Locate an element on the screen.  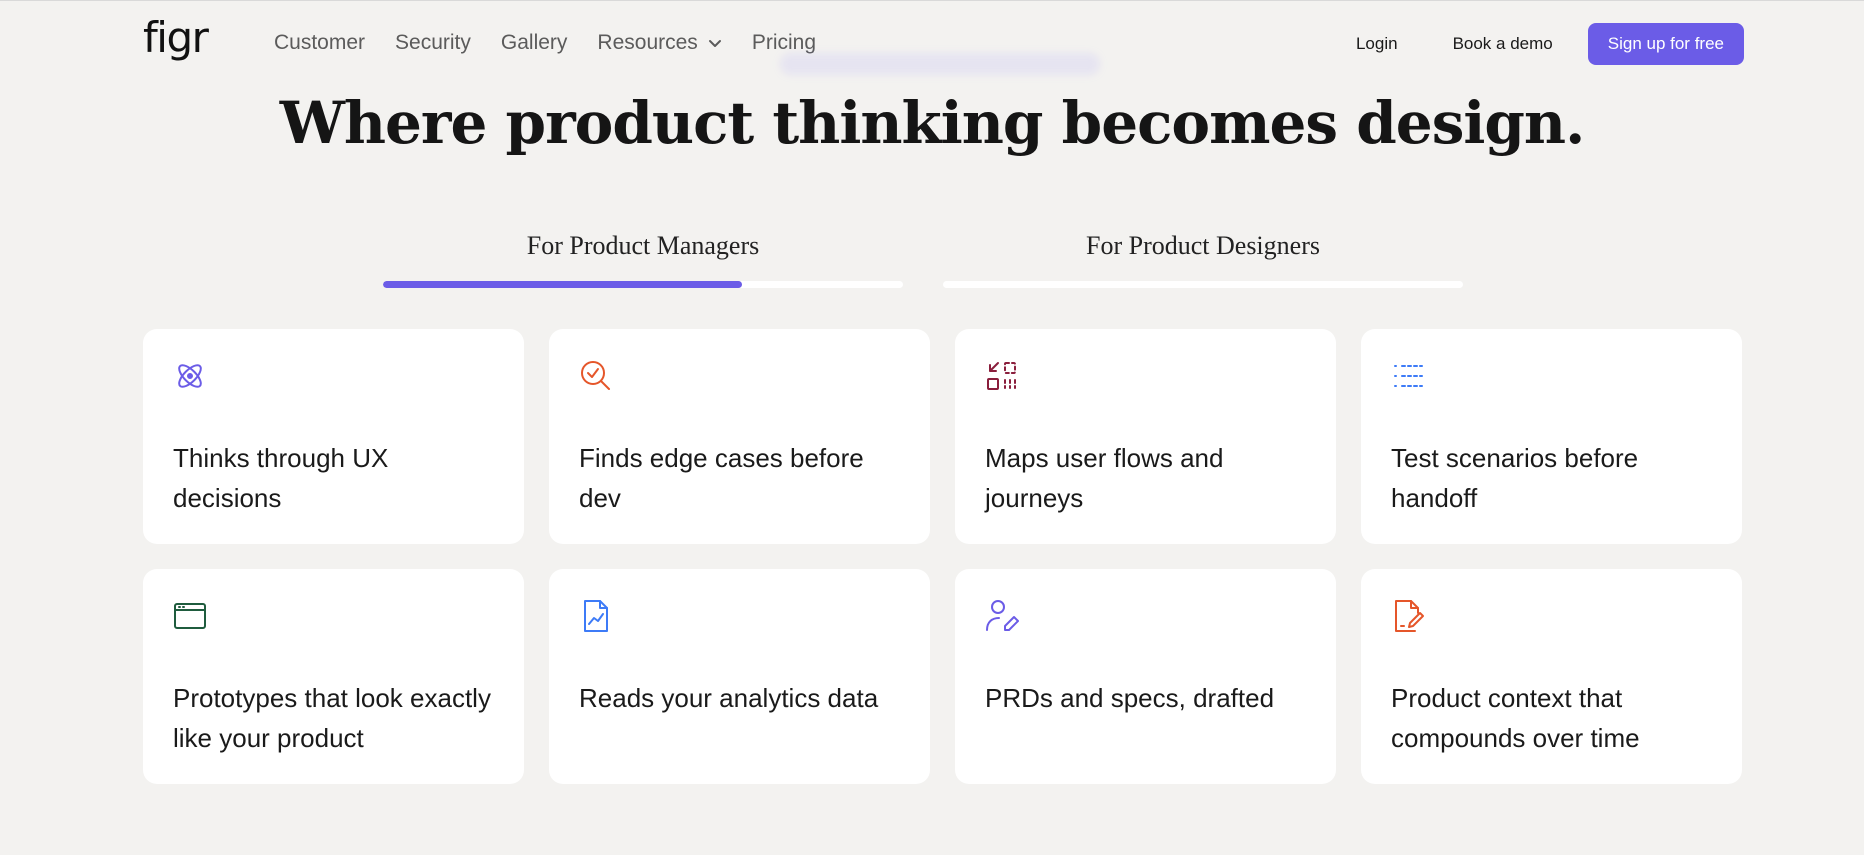
nav-actions: Login Book a demo Sign up for free is located at coordinates (1522, 44).